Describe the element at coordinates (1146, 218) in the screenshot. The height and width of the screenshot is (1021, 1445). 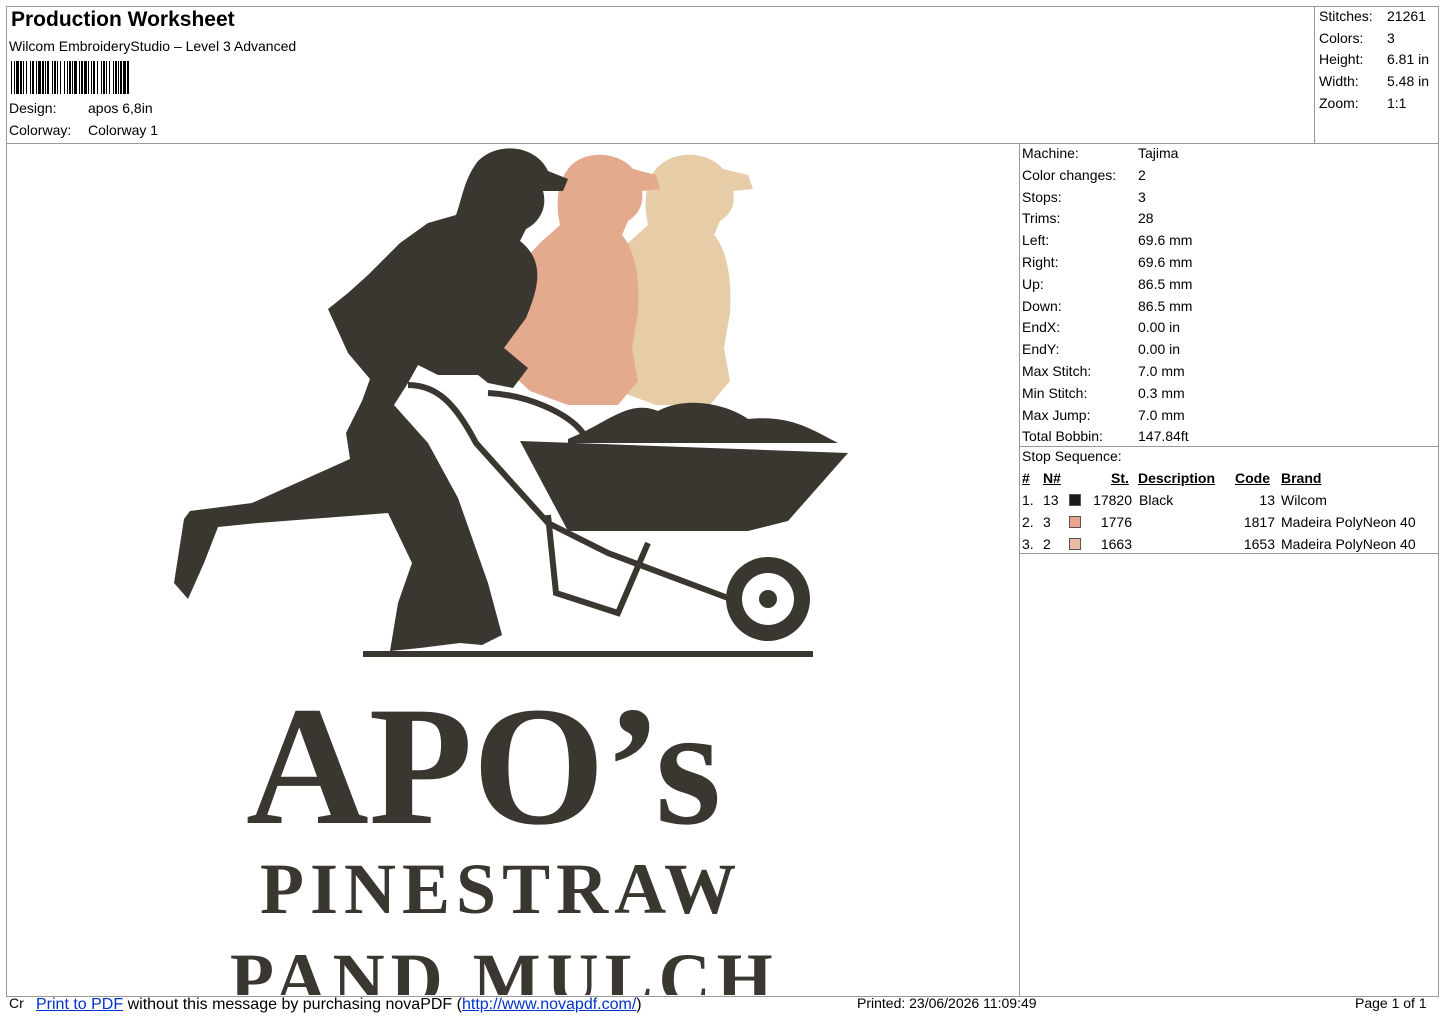
I see `spec-value: 28` at that location.